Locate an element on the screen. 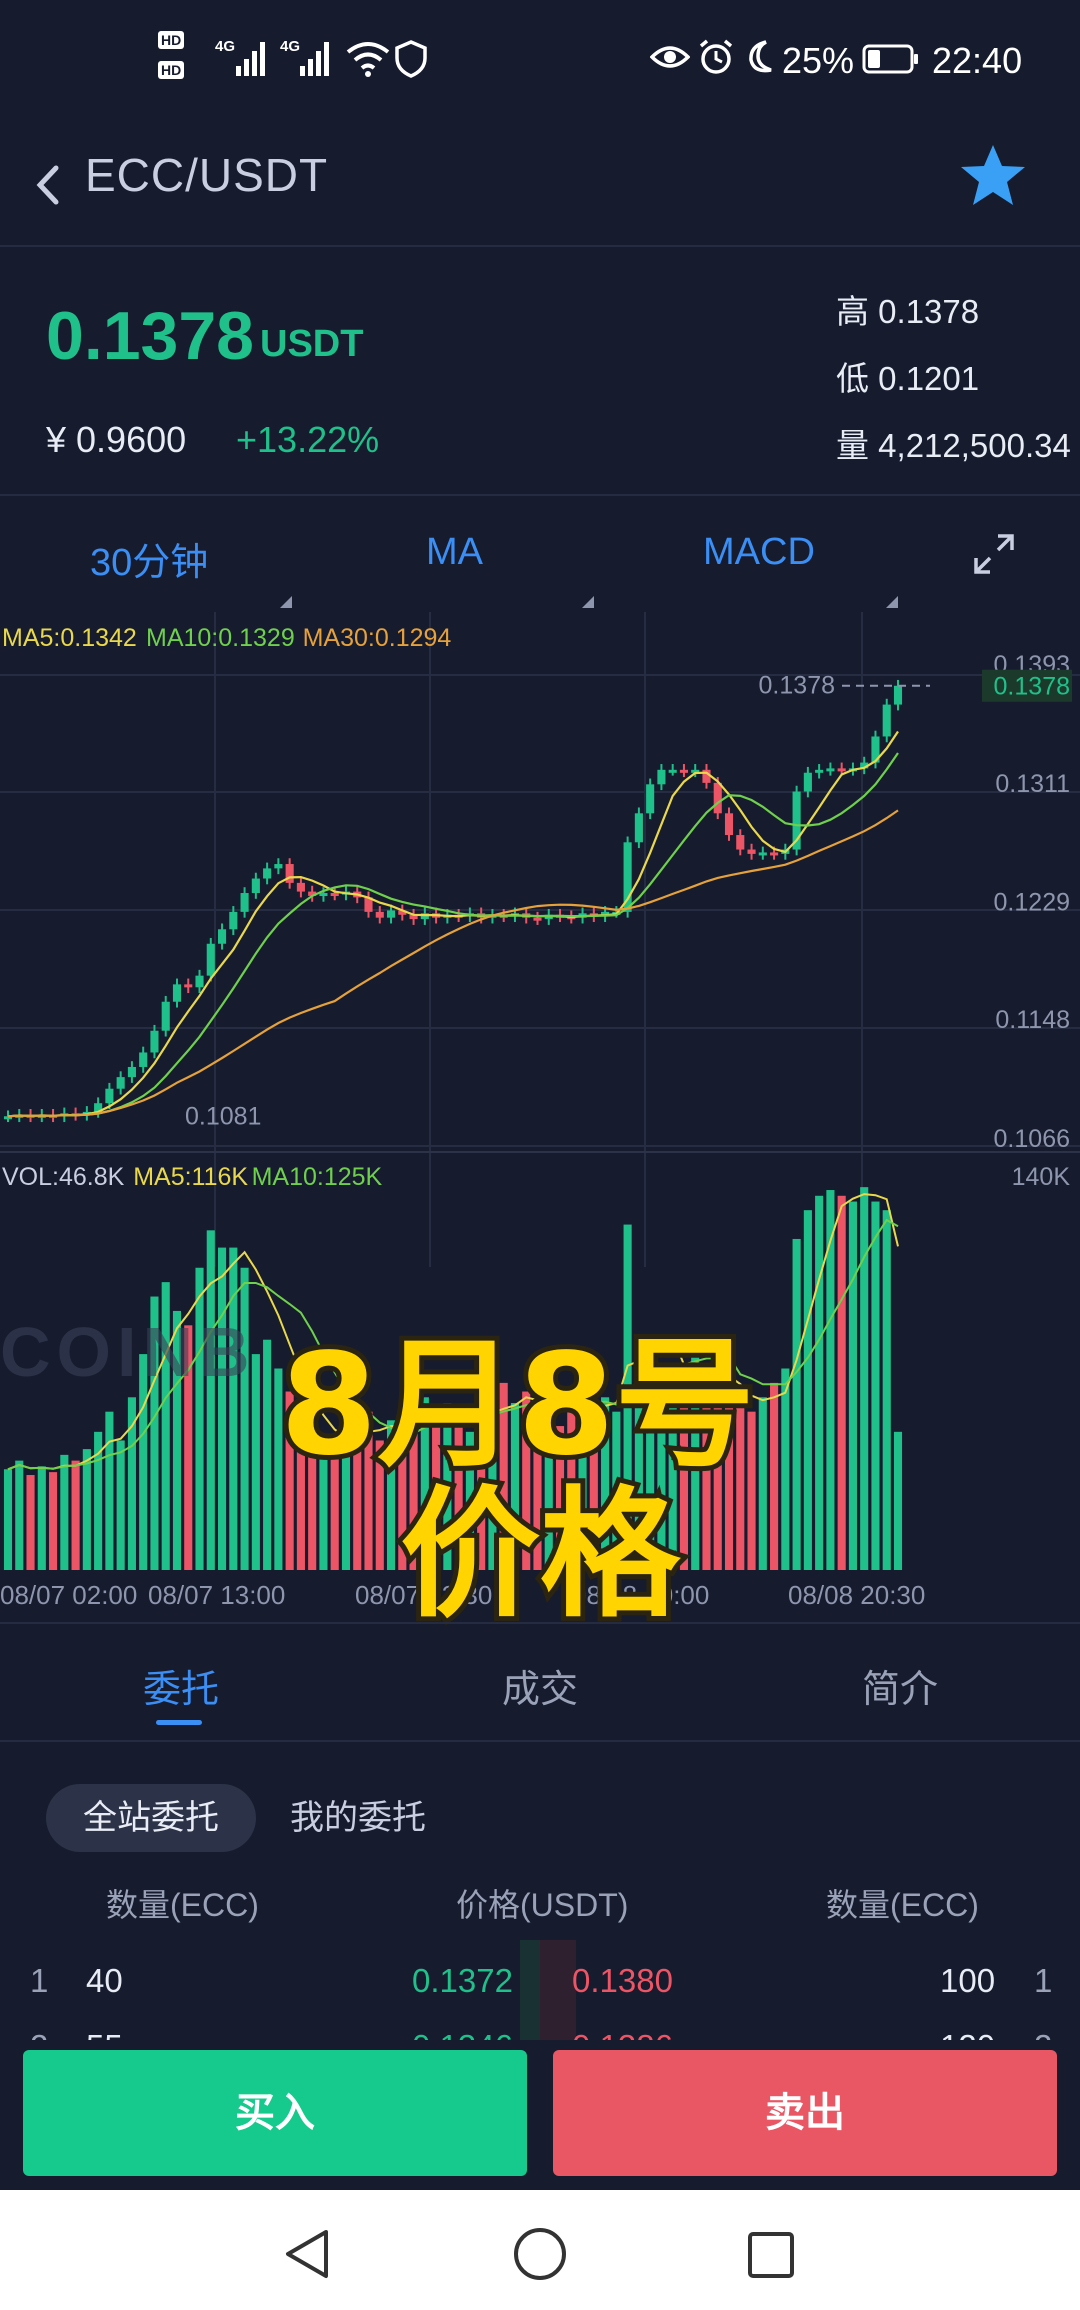  ask-qty: 120 is located at coordinates (967, 2034).